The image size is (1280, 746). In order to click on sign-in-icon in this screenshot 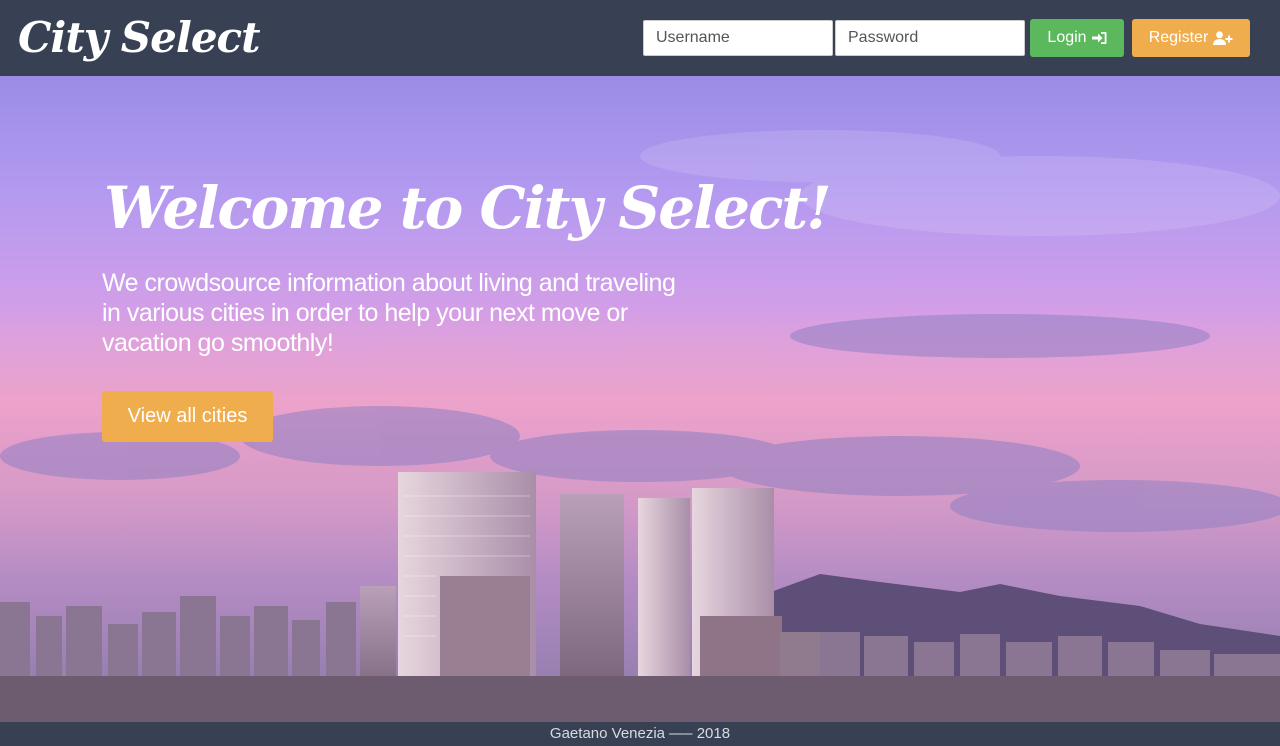, I will do `click(1099, 38)`.